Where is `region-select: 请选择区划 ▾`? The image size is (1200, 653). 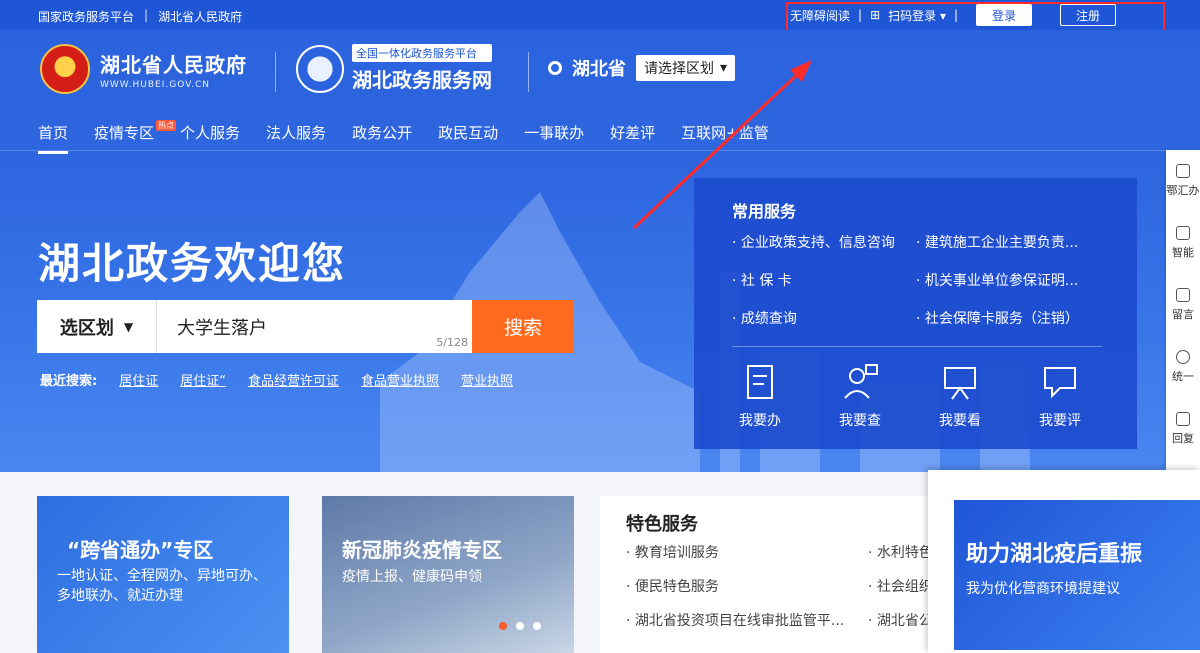 region-select: 请选择区划 ▾ is located at coordinates (686, 68).